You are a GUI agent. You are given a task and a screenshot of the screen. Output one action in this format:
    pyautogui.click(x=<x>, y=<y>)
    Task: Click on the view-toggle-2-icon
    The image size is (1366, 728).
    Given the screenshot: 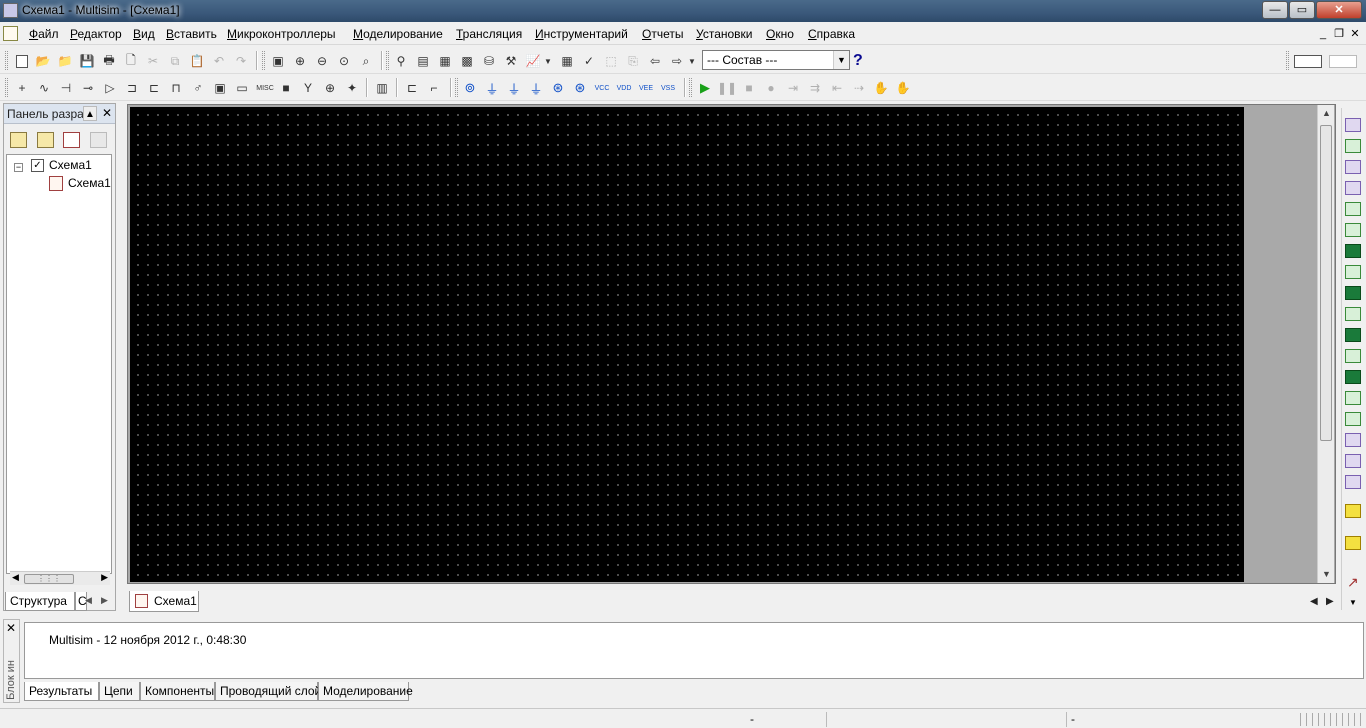 What is the action you would take?
    pyautogui.click(x=1343, y=61)
    